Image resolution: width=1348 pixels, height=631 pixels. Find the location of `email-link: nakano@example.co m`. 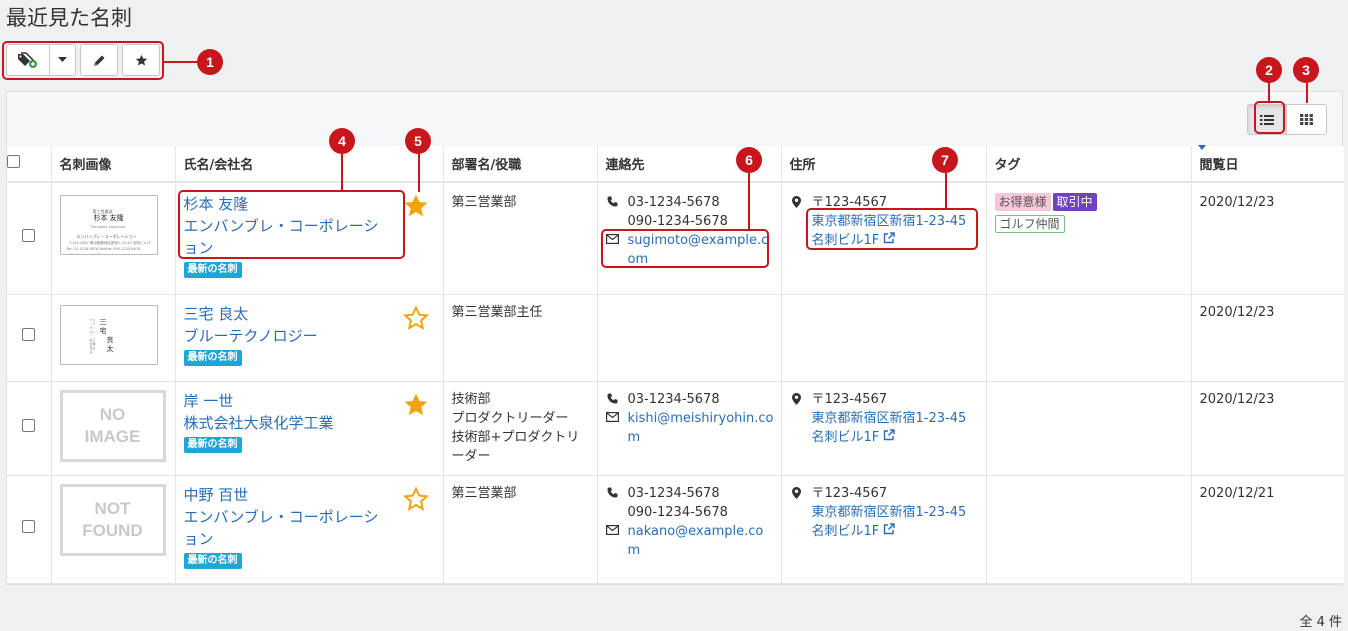

email-link: nakano@example.co m is located at coordinates (696, 541).